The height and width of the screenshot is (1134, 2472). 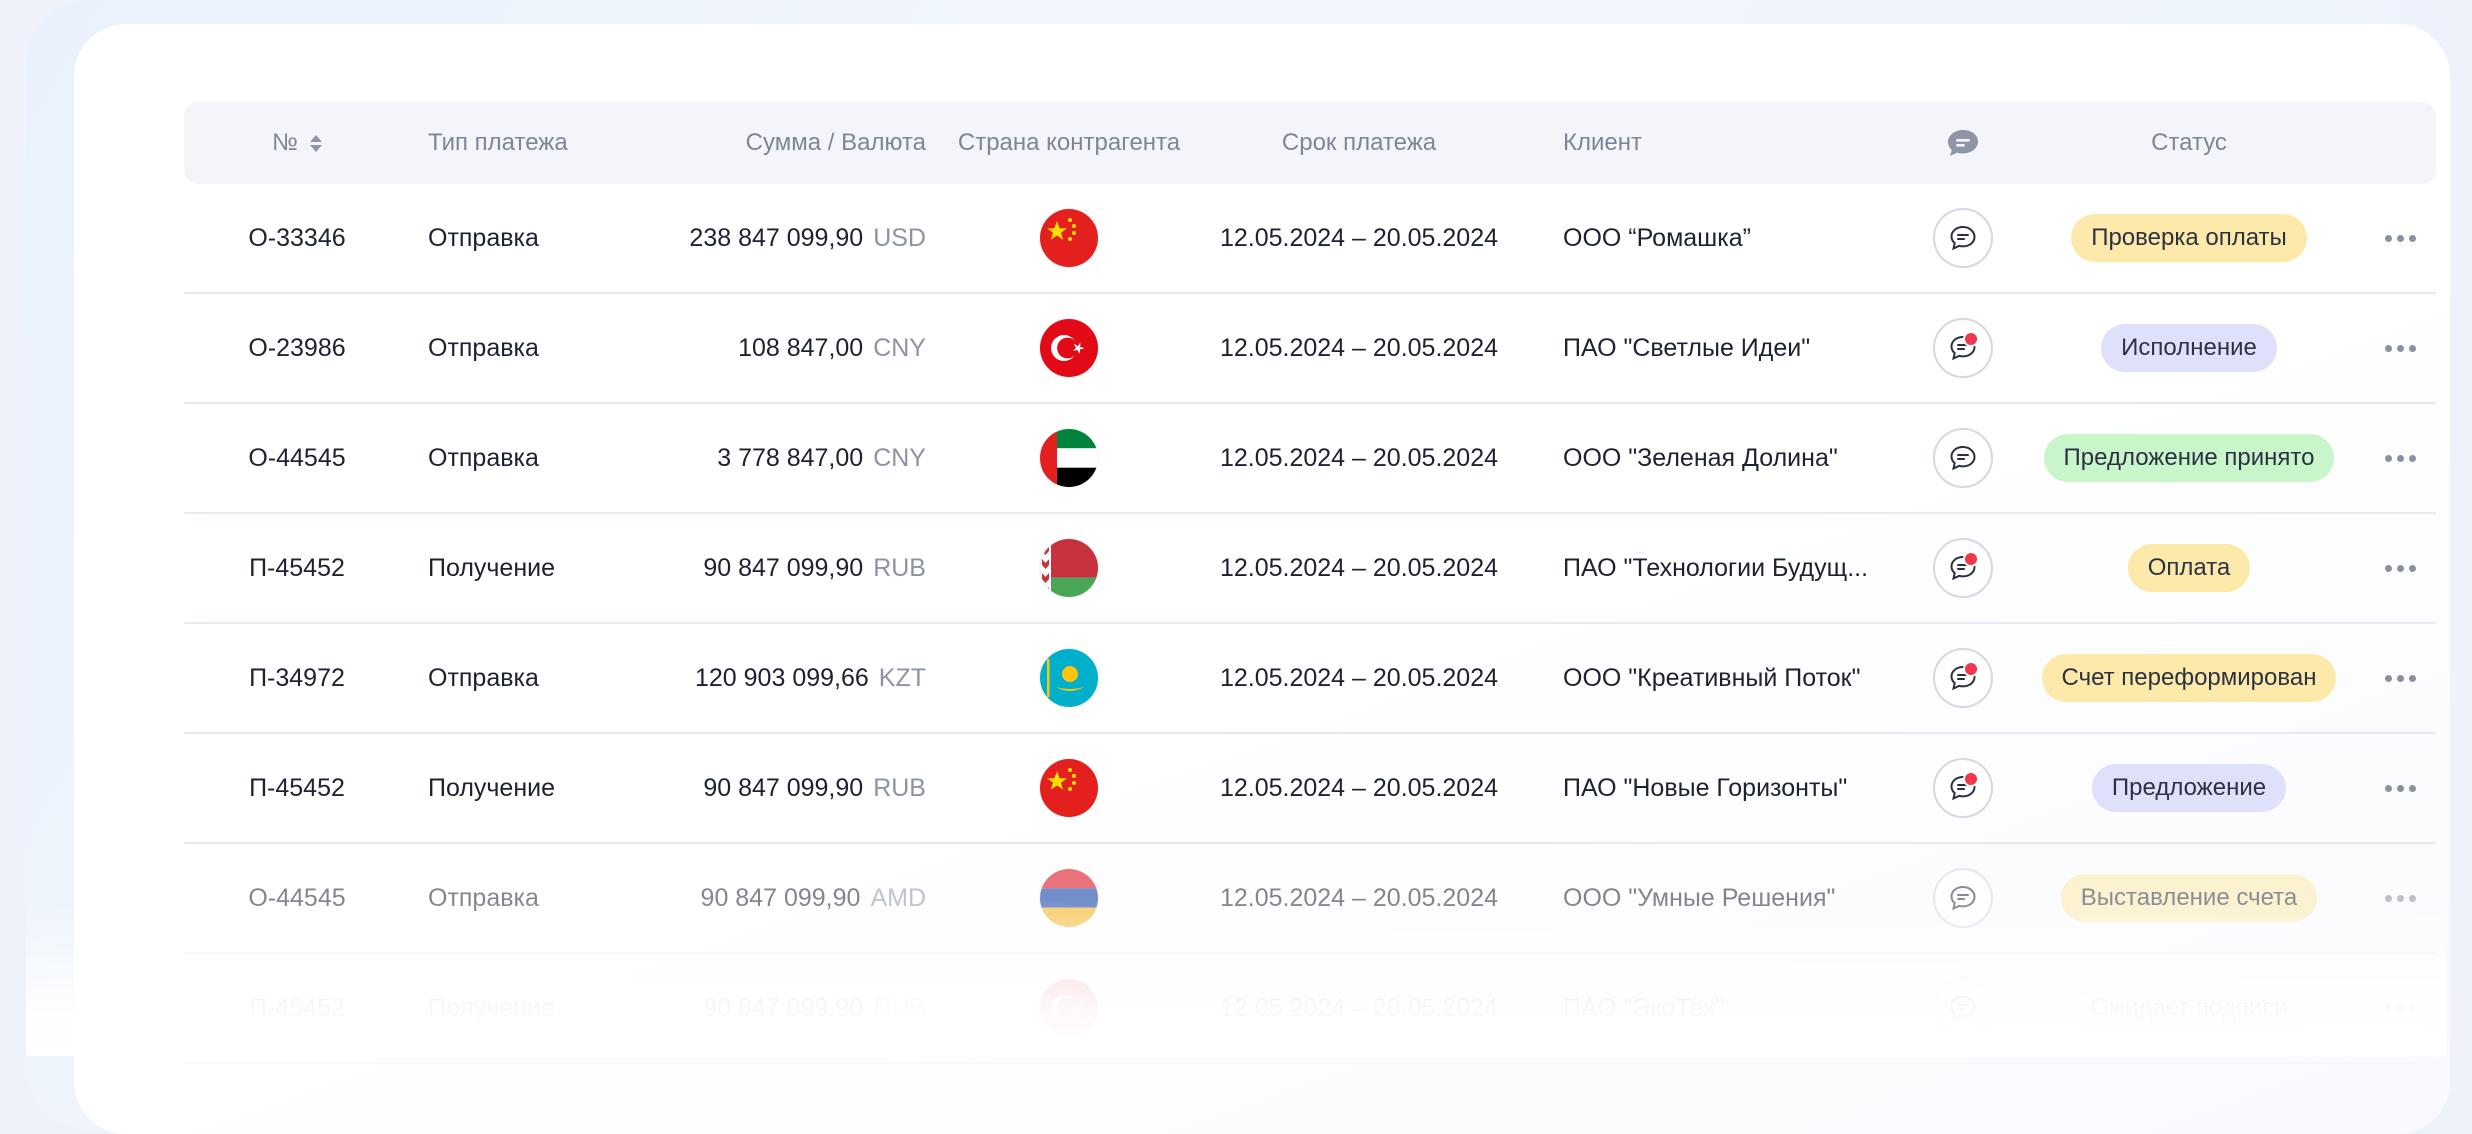 I want to click on column-due: Срок платежа, so click(x=1359, y=142).